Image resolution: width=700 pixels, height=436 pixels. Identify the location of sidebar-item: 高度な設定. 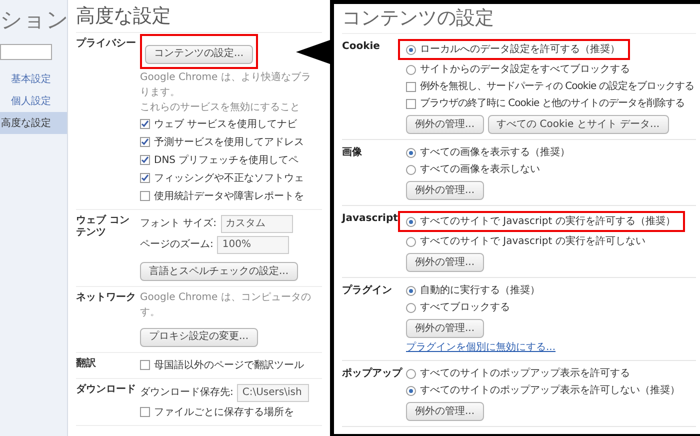
(33, 123).